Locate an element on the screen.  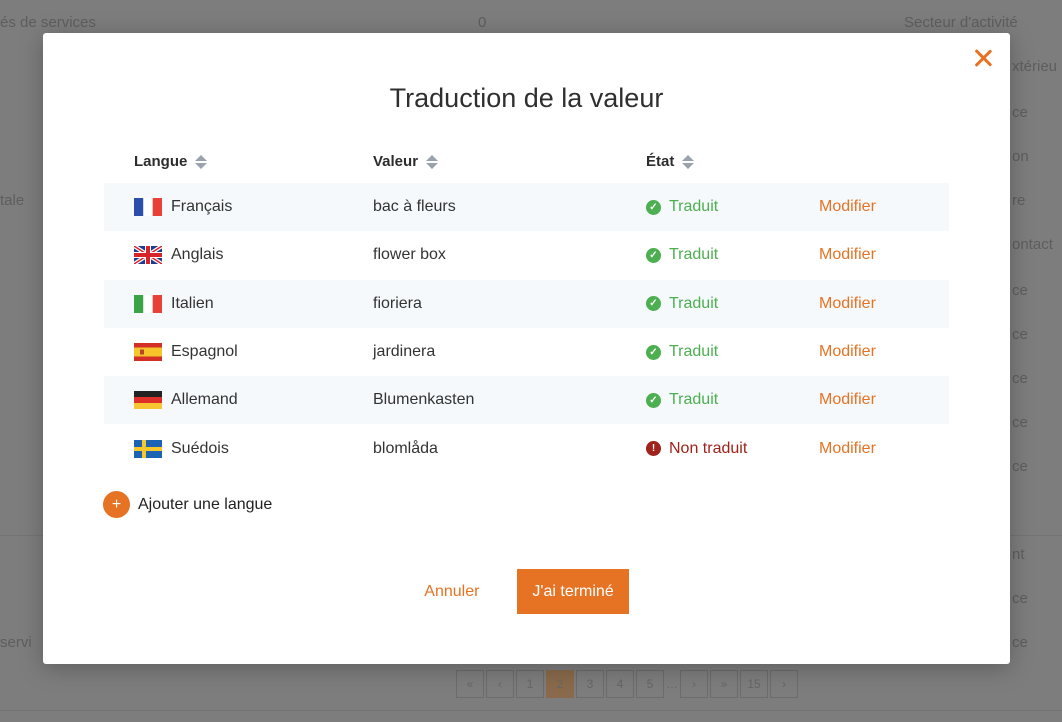
column-header-language: Langue is located at coordinates (223, 161).